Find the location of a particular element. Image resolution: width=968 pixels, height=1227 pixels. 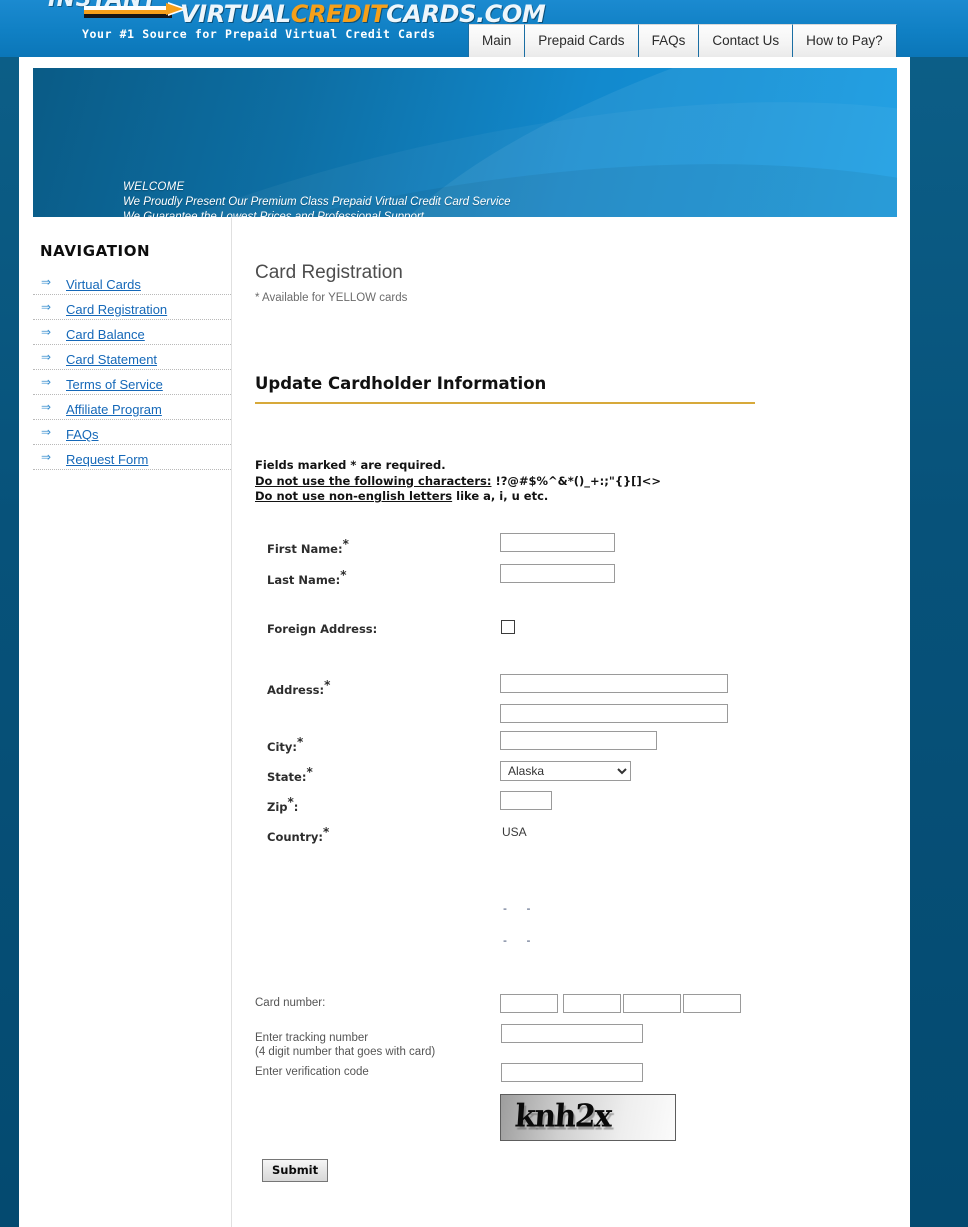

last-name-input is located at coordinates (557, 573).